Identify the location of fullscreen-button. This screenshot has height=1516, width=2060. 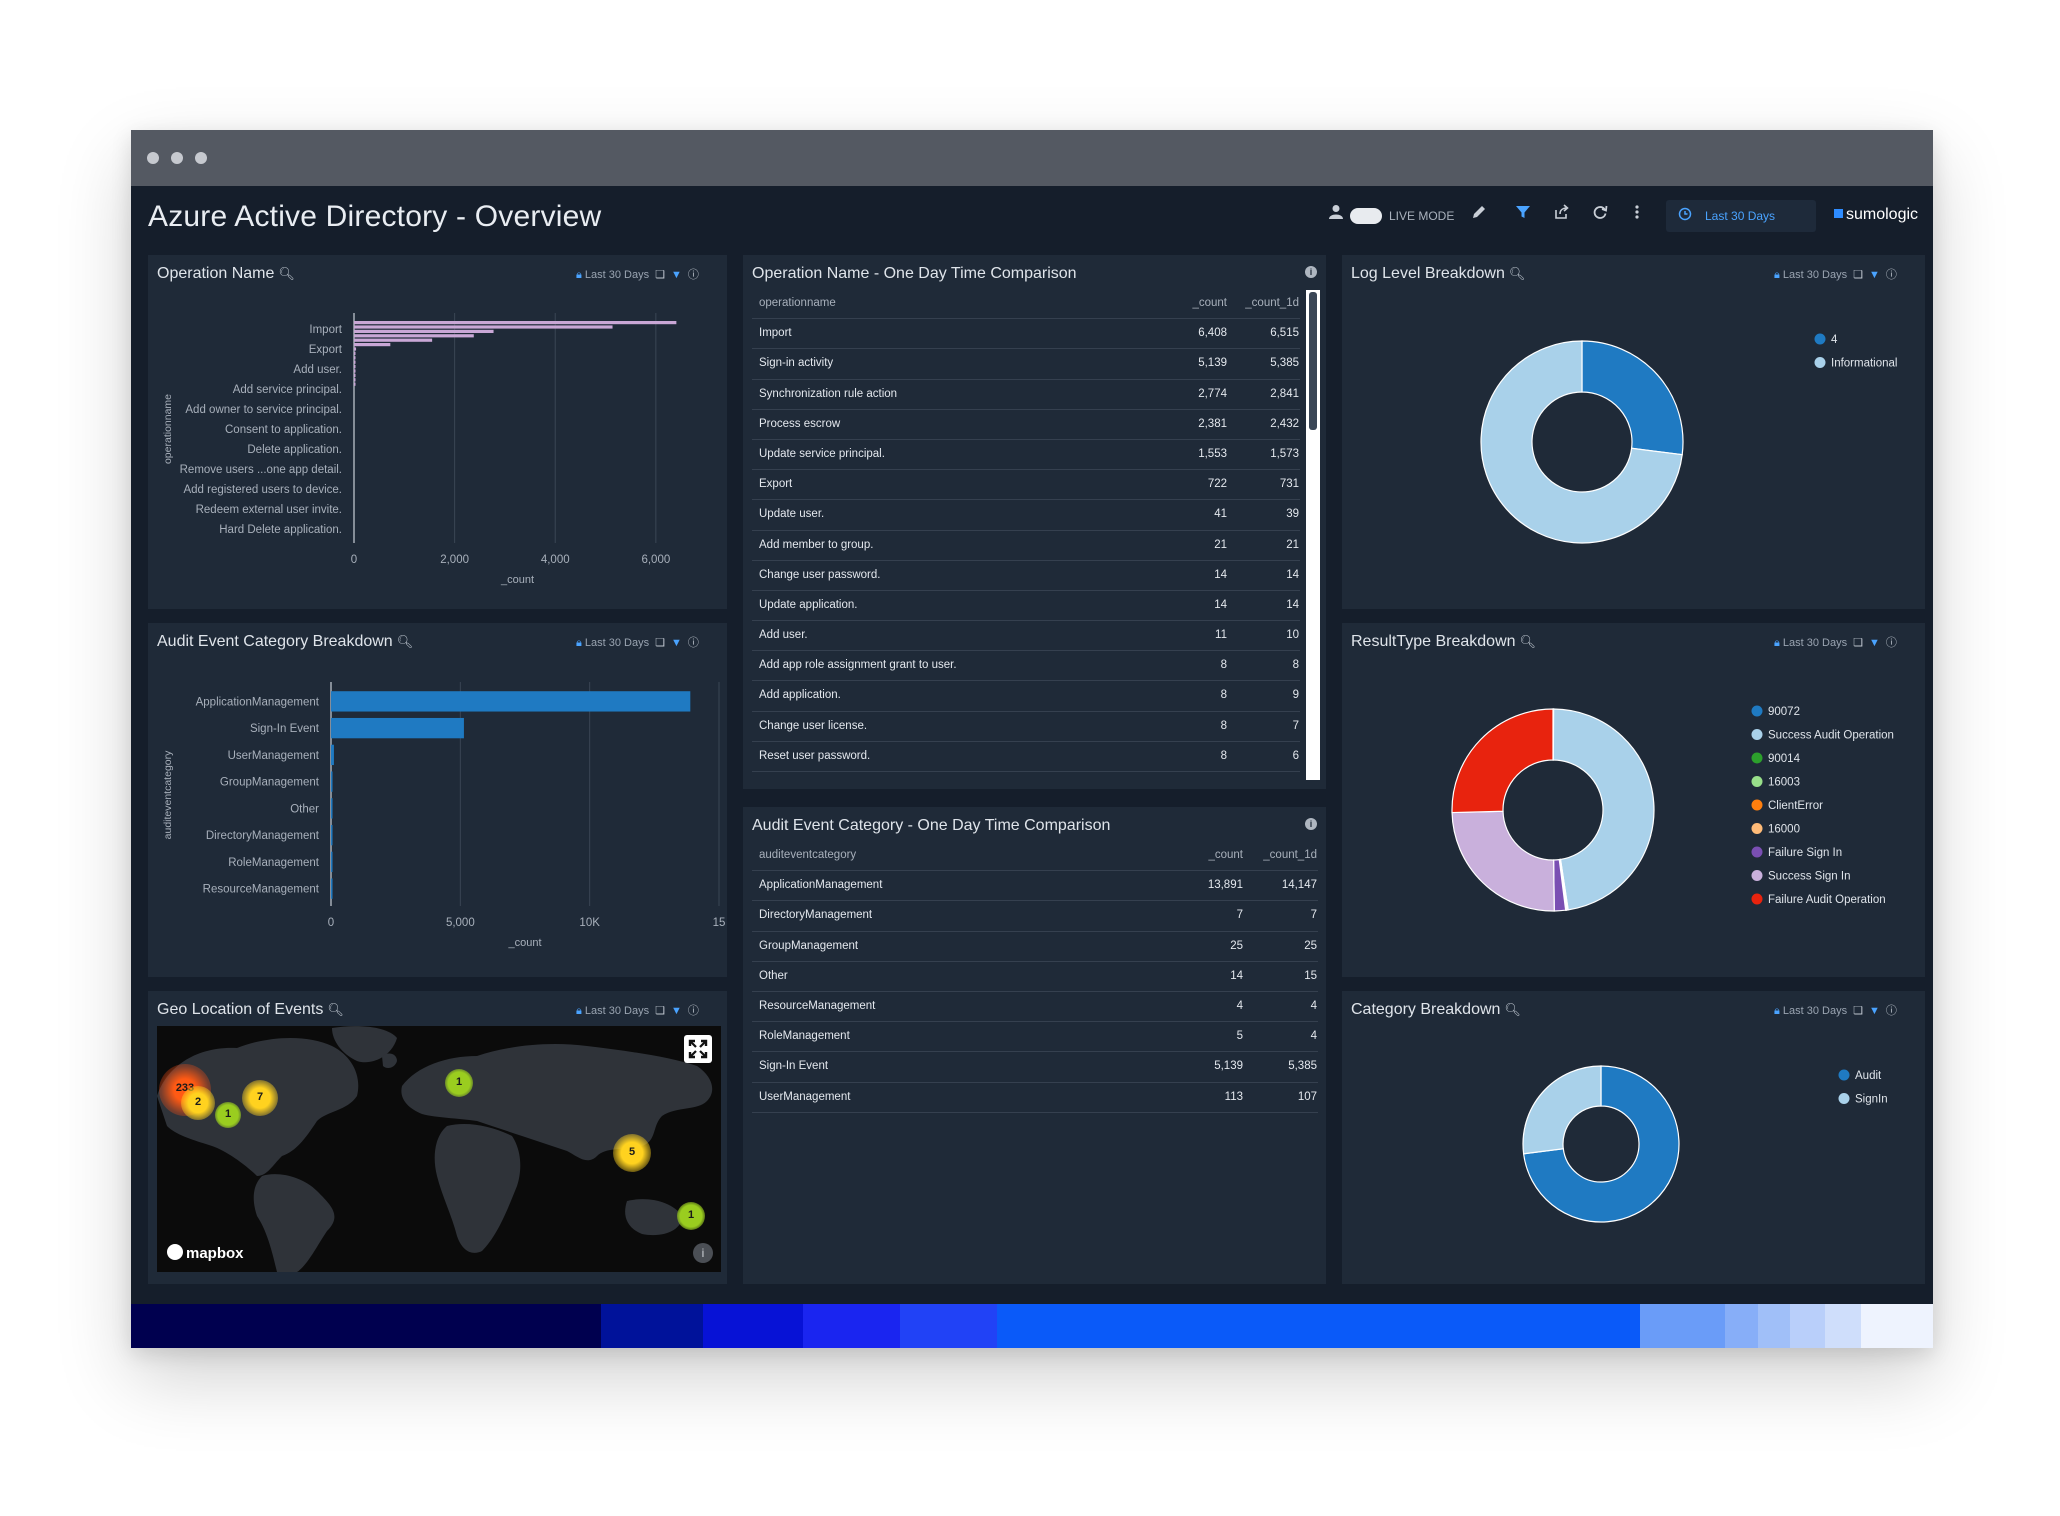
(698, 1049).